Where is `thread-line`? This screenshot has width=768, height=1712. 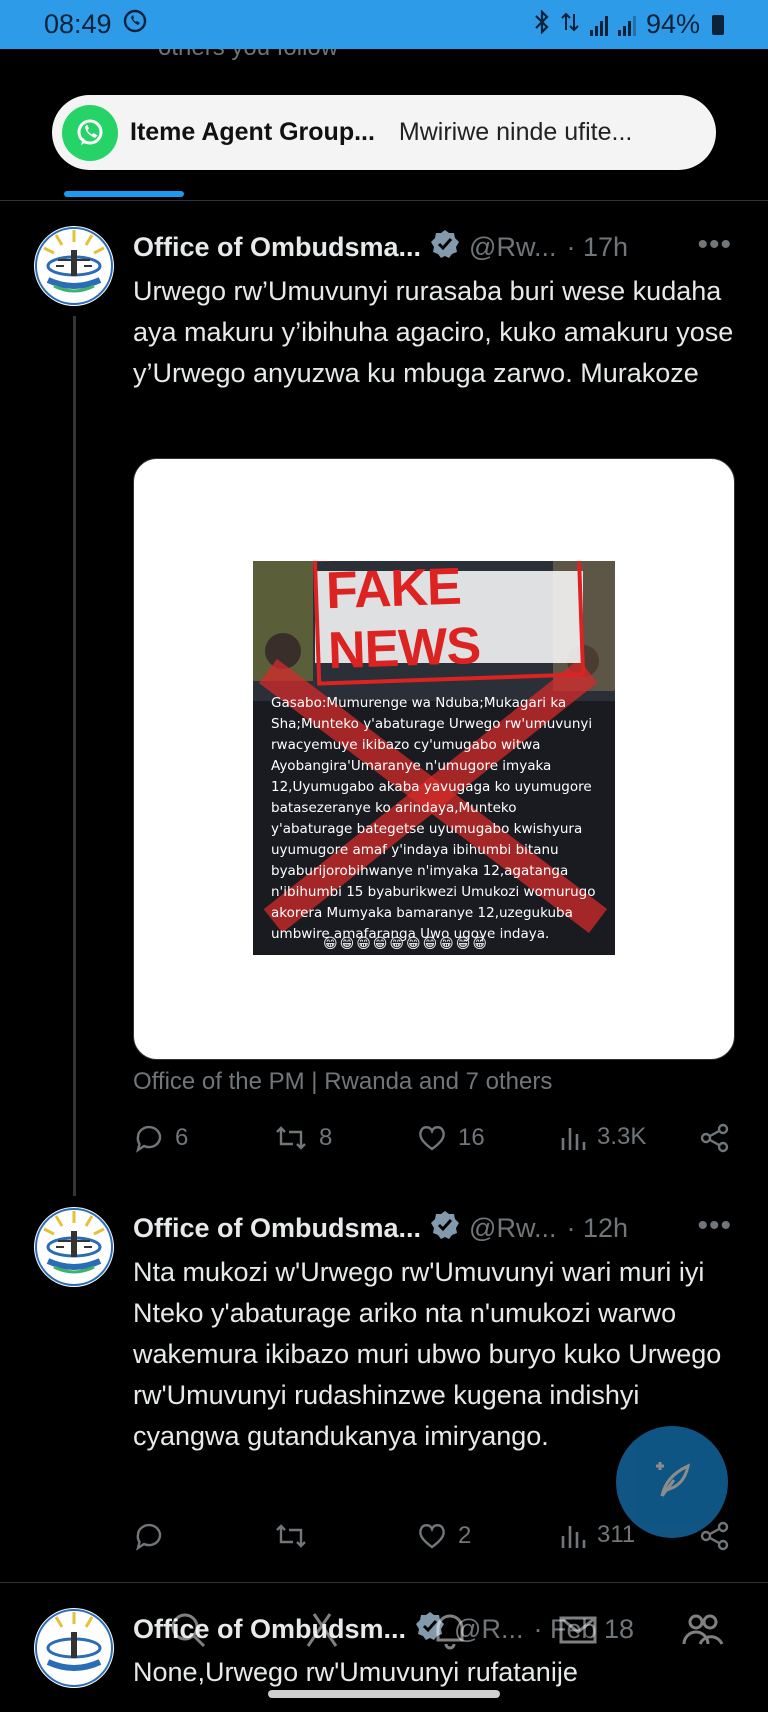 thread-line is located at coordinates (74, 756).